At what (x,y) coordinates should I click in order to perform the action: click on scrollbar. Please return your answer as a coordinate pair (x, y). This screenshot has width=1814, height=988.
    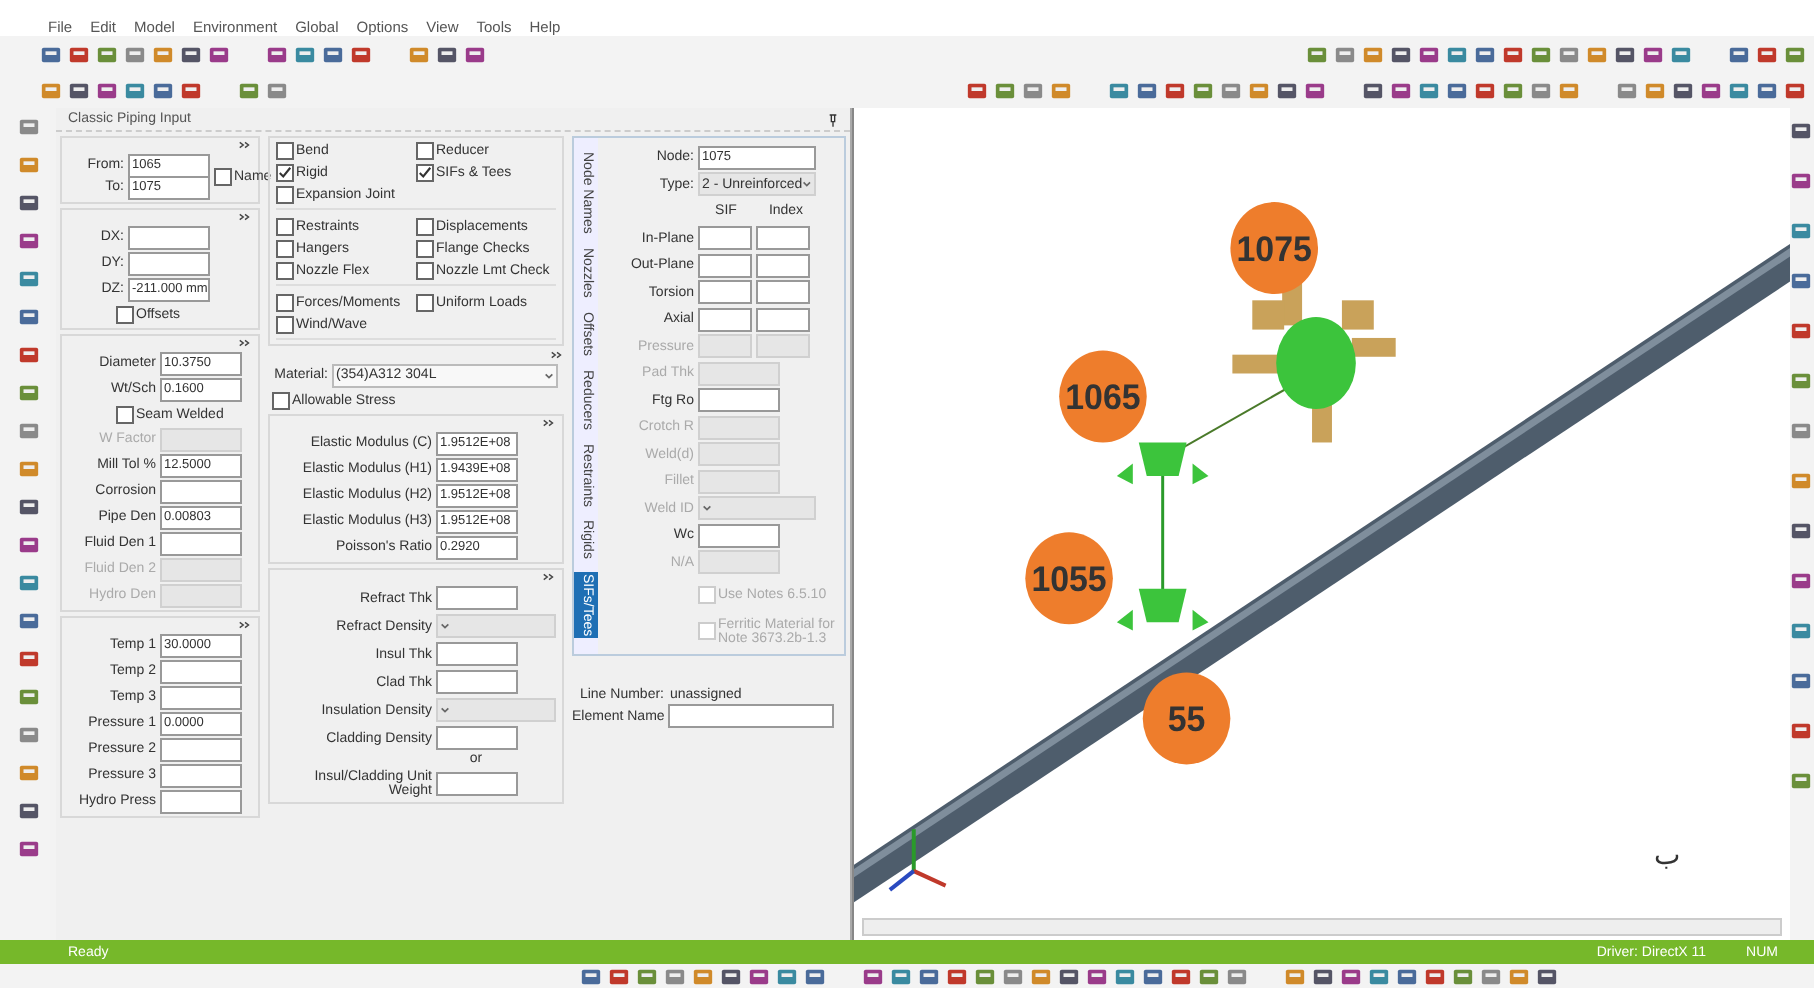
    Looking at the image, I should click on (1322, 927).